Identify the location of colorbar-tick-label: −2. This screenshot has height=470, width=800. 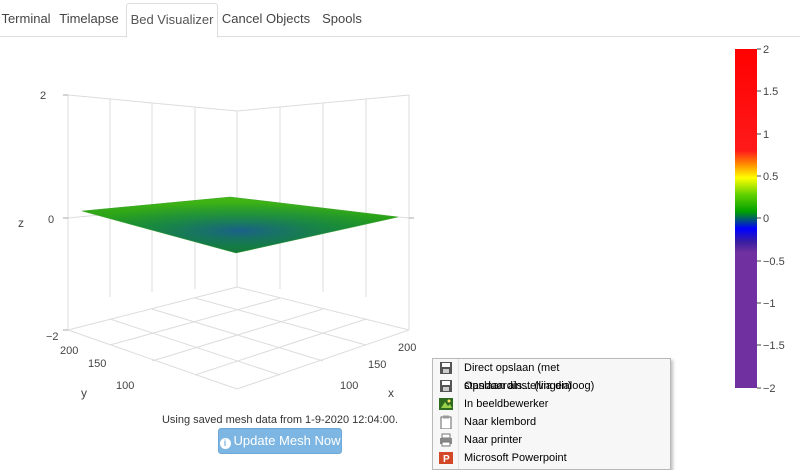
(769, 389).